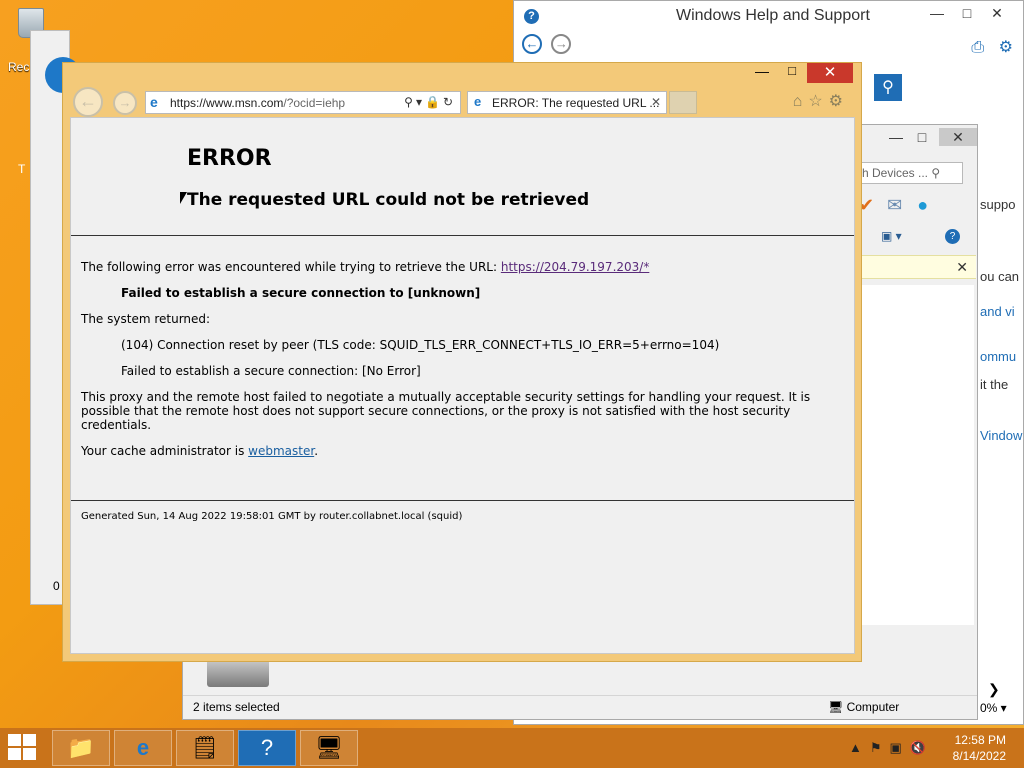 Image resolution: width=1024 pixels, height=768 pixels. What do you see at coordinates (891, 236) in the screenshot?
I see `view-options-icon: ▣ ▾` at bounding box center [891, 236].